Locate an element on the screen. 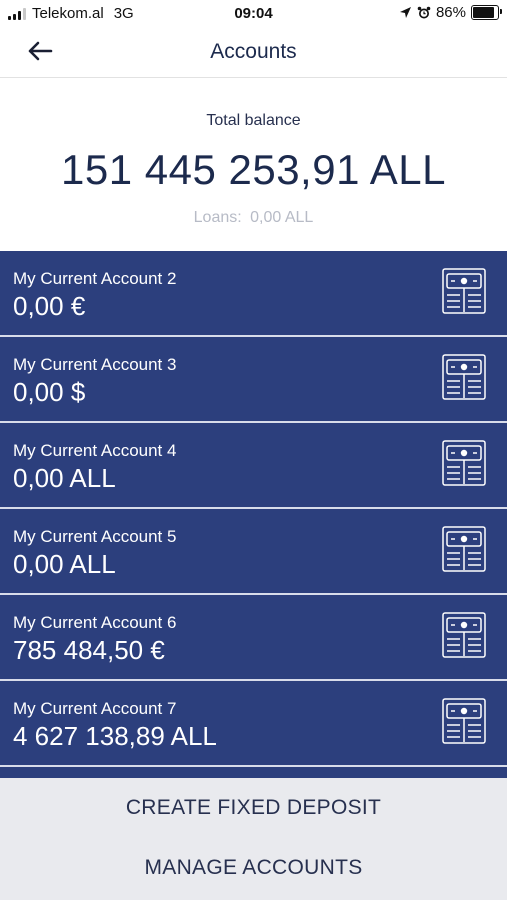 This screenshot has width=507, height=900. account-balance: 4 627 138,89 ALL is located at coordinates (115, 736).